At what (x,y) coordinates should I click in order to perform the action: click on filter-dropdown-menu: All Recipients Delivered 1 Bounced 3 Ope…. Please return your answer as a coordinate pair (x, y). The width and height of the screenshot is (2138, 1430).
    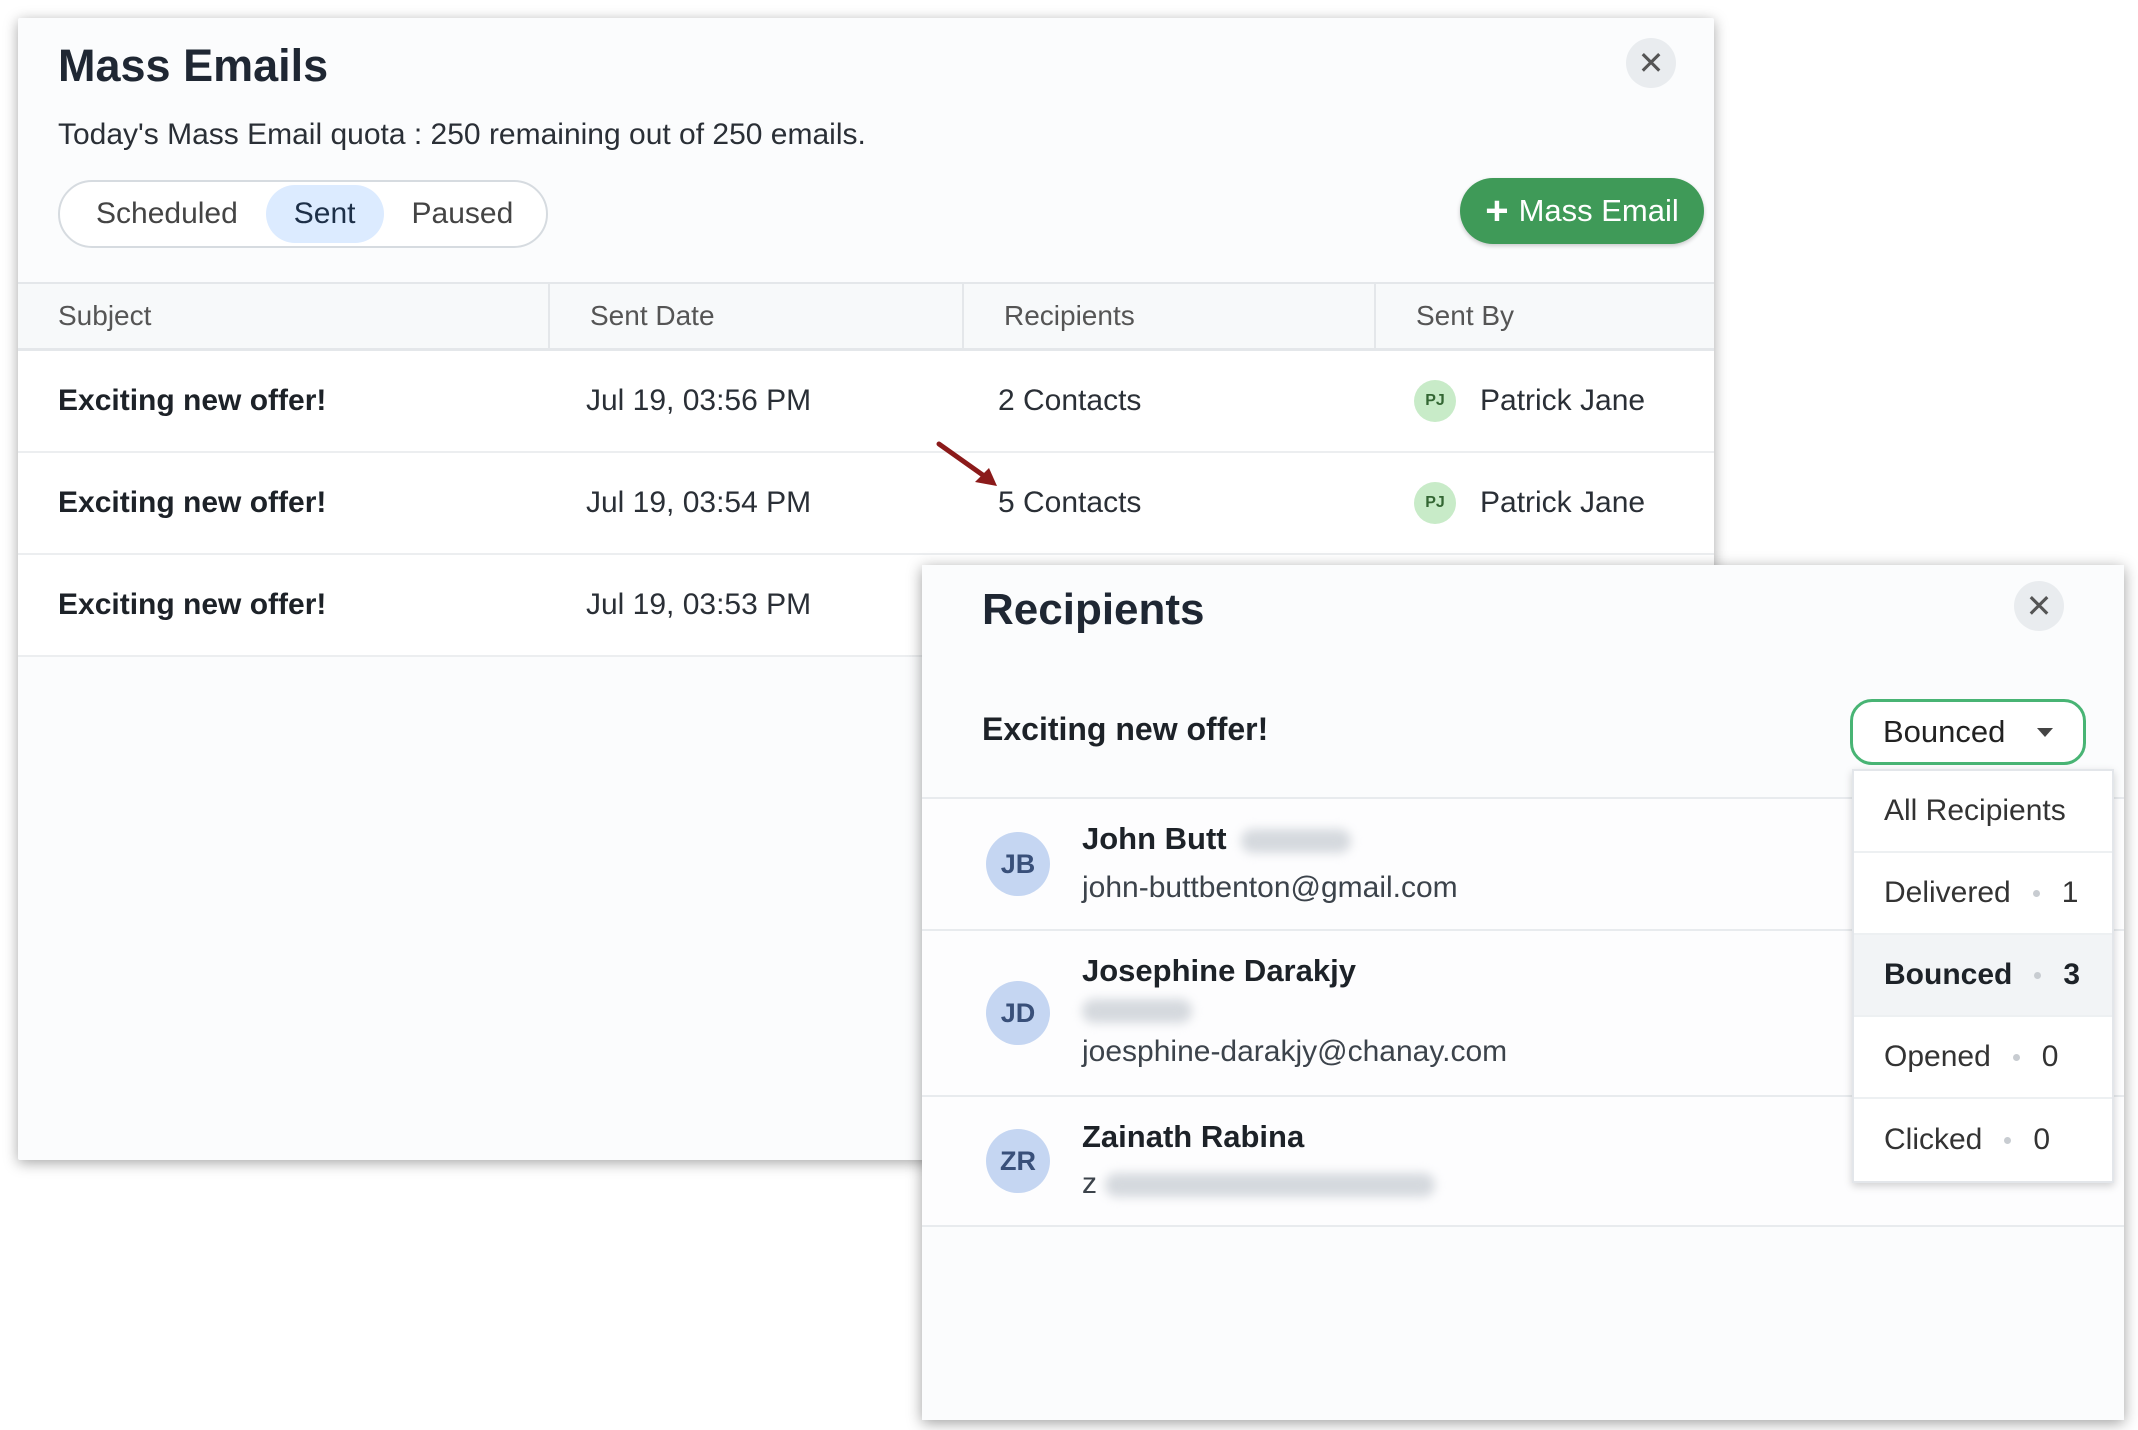
    Looking at the image, I should click on (1983, 976).